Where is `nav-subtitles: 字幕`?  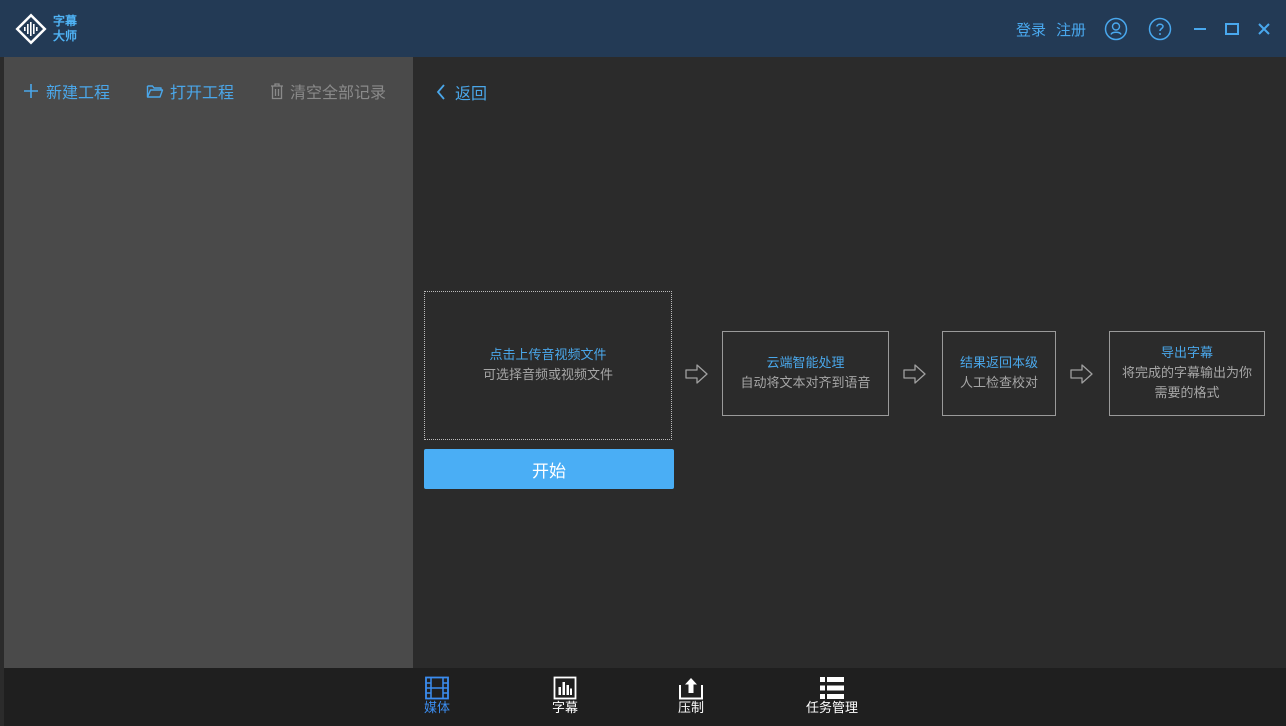 nav-subtitles: 字幕 is located at coordinates (565, 696).